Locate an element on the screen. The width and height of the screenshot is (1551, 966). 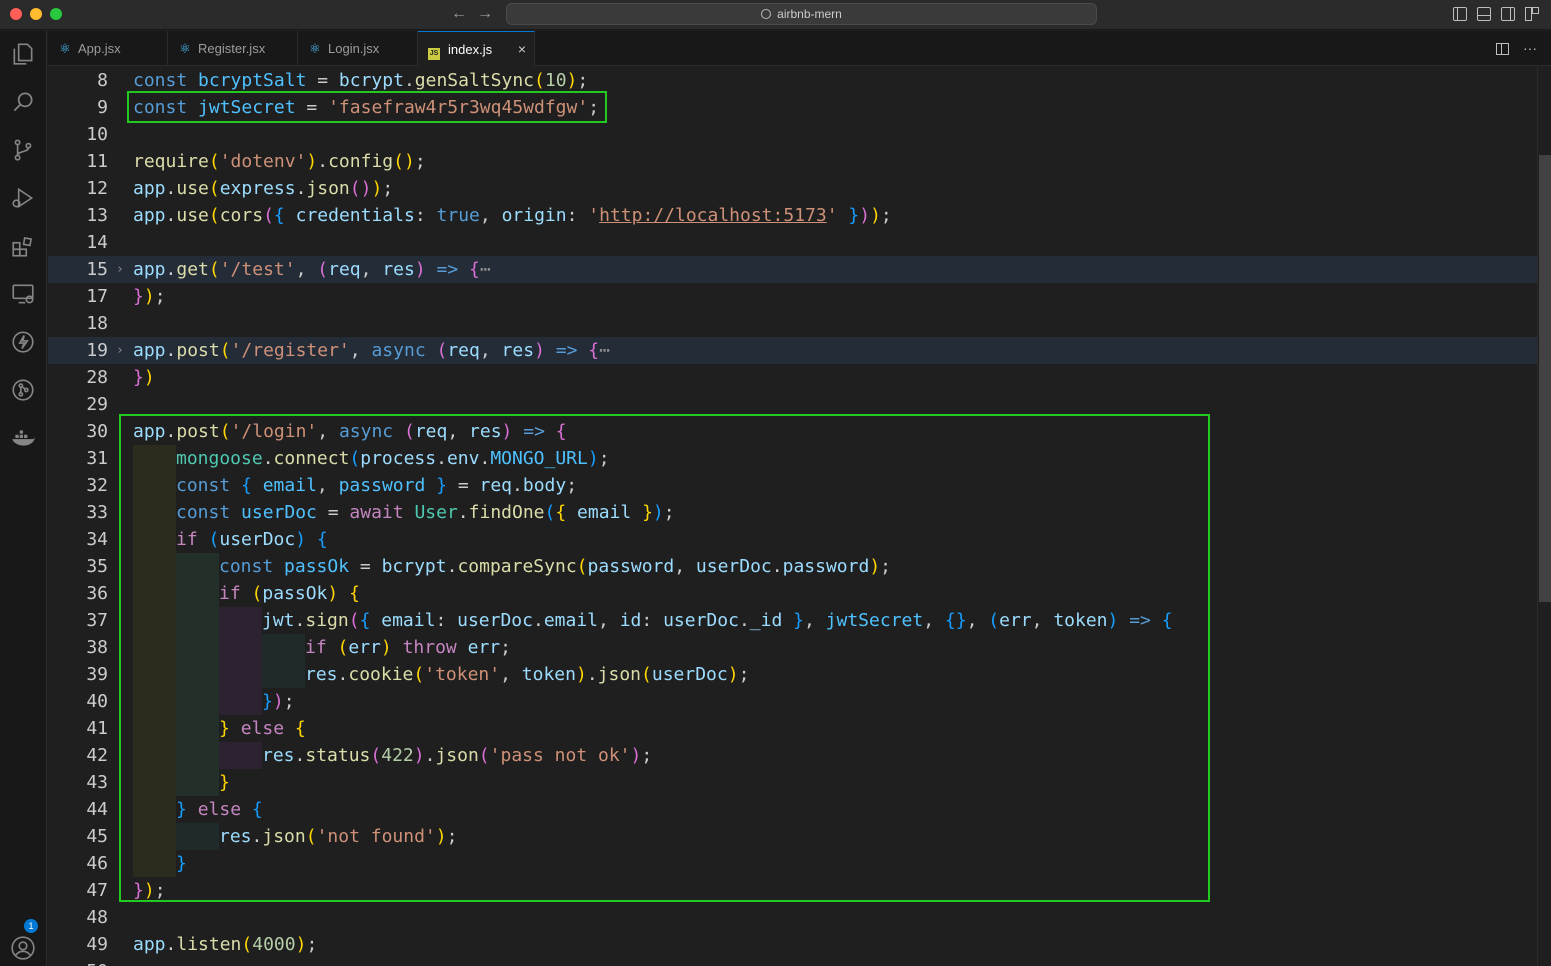
run-and-debug-icon is located at coordinates (23, 198).